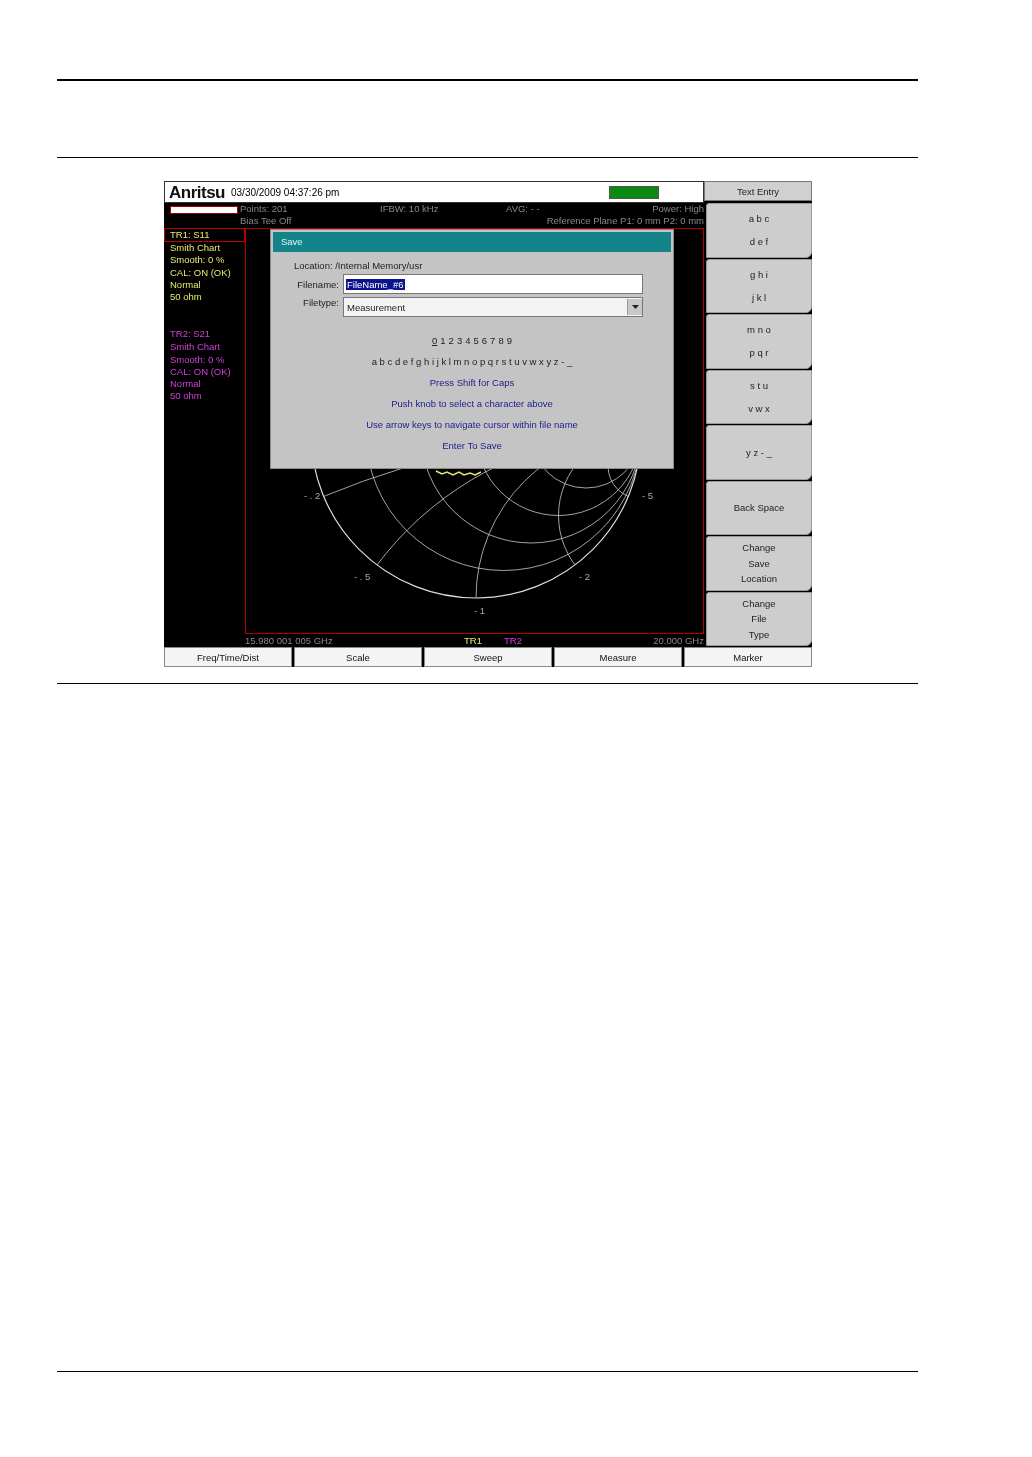  I want to click on chart-axis-label: - 5, so click(648, 495).